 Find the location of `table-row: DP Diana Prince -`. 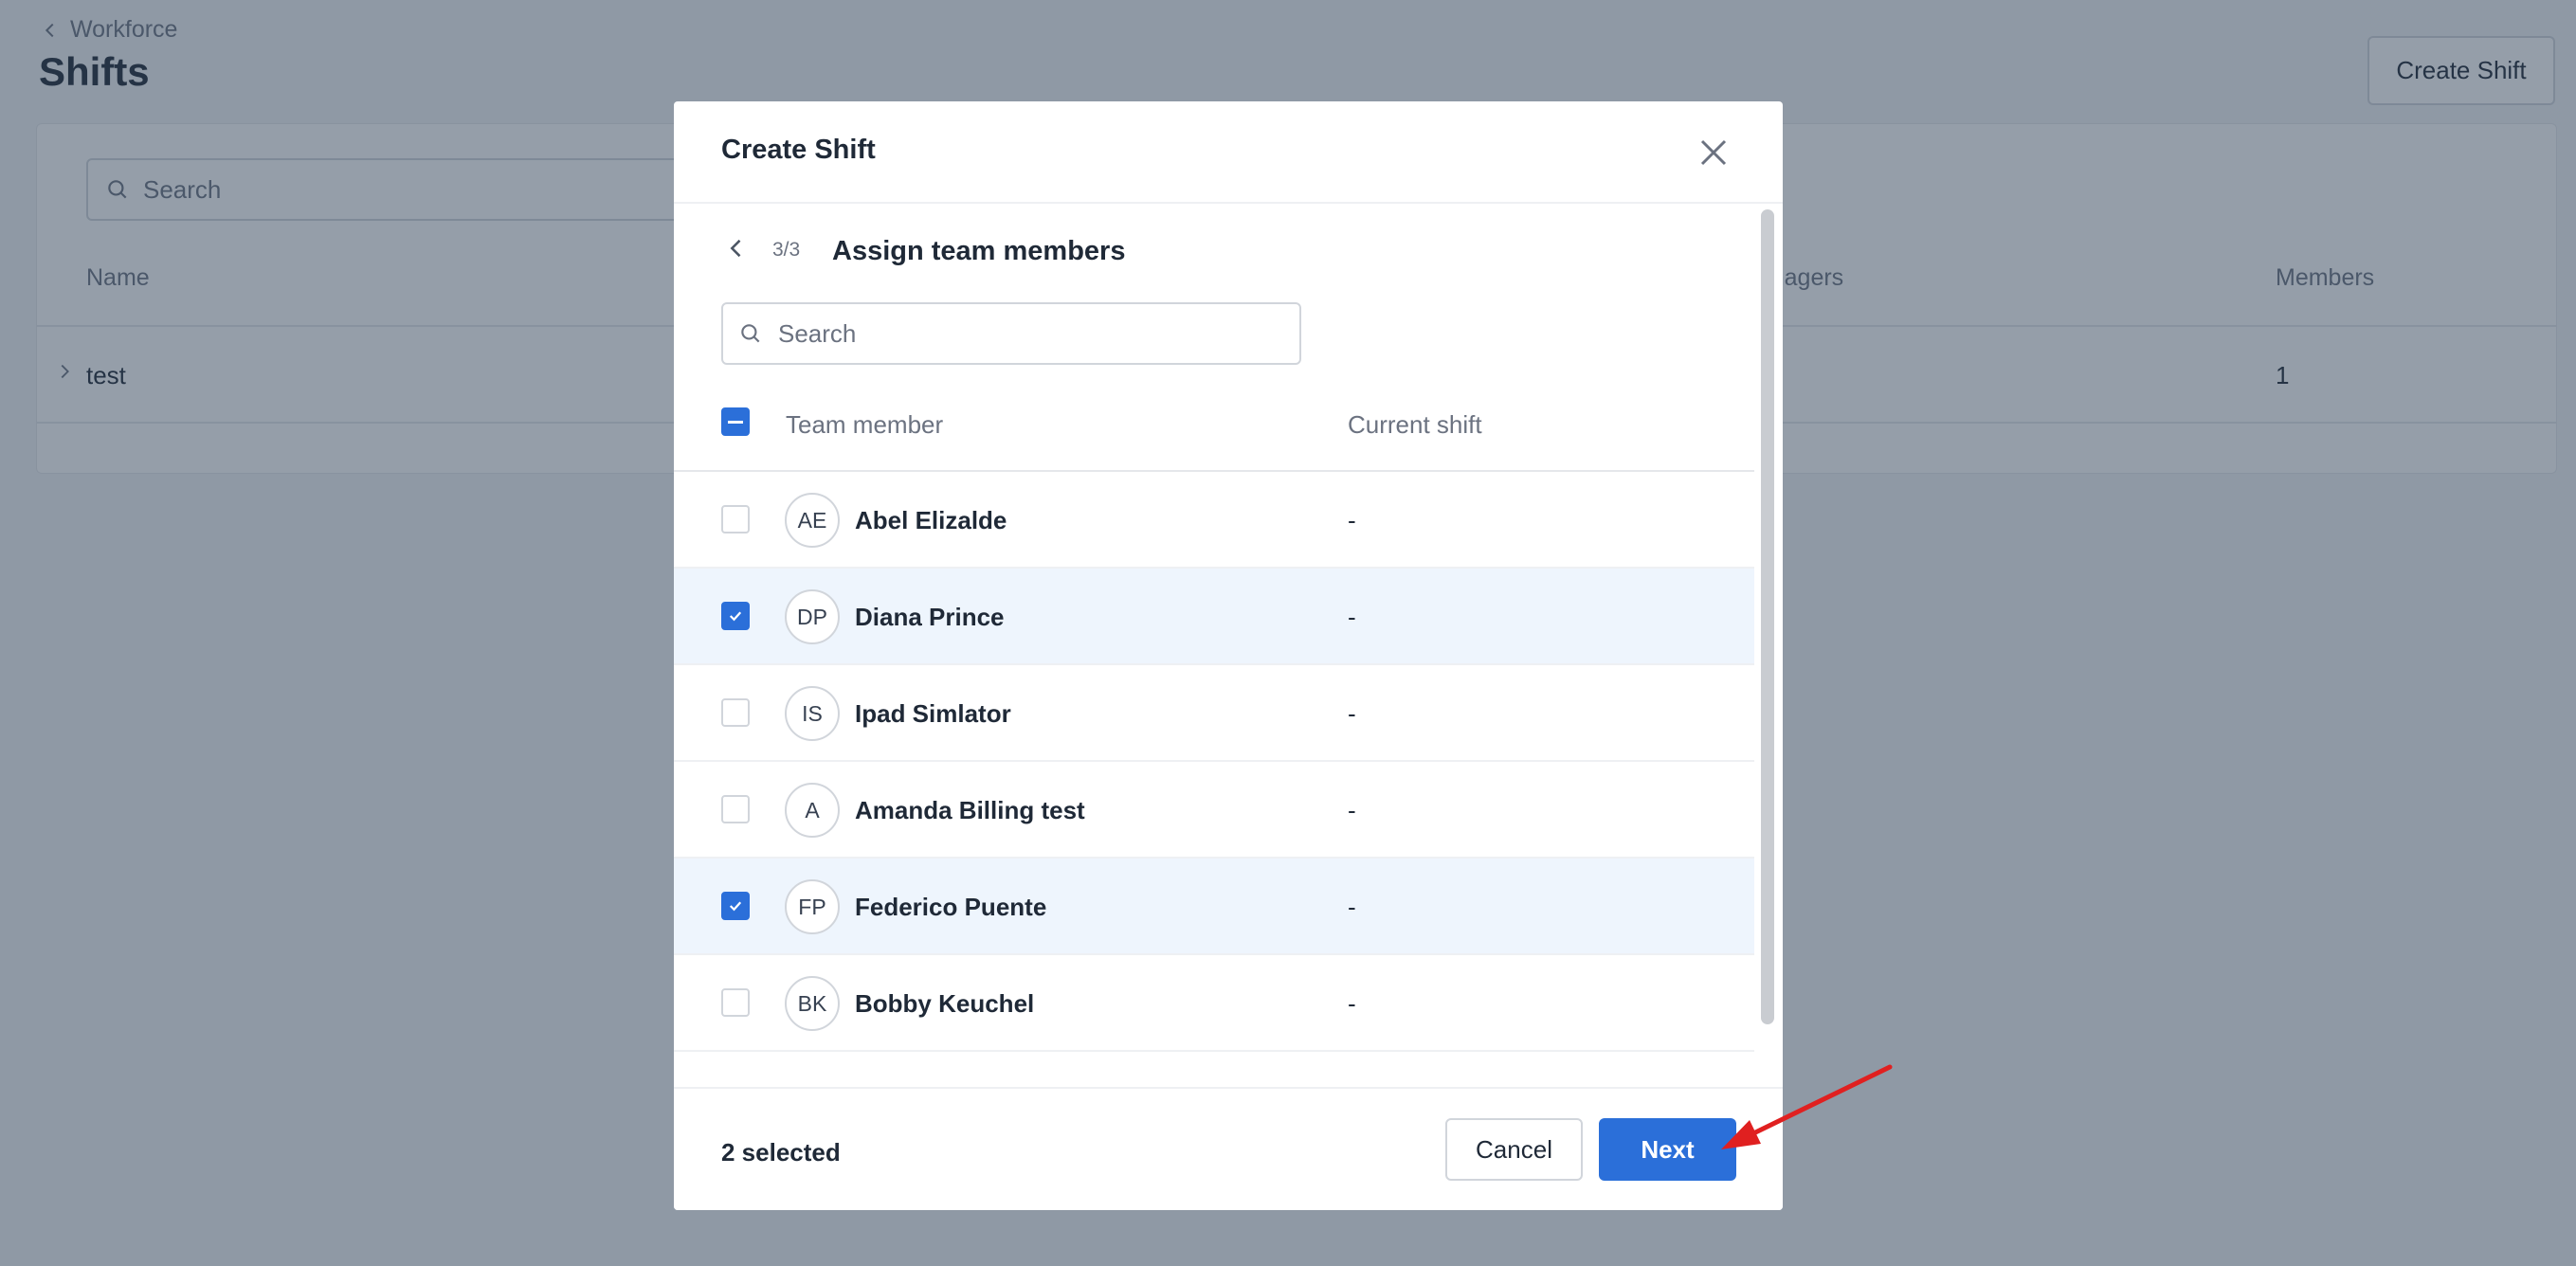

table-row: DP Diana Prince - is located at coordinates (1214, 617).